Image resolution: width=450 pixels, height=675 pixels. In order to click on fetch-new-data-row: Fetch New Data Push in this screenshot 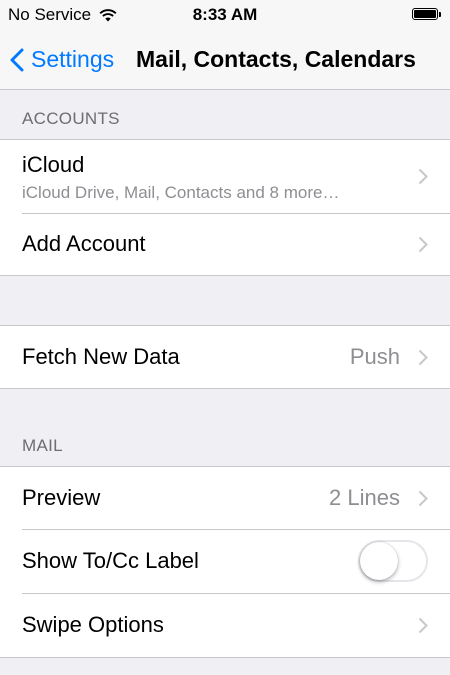, I will do `click(225, 357)`.